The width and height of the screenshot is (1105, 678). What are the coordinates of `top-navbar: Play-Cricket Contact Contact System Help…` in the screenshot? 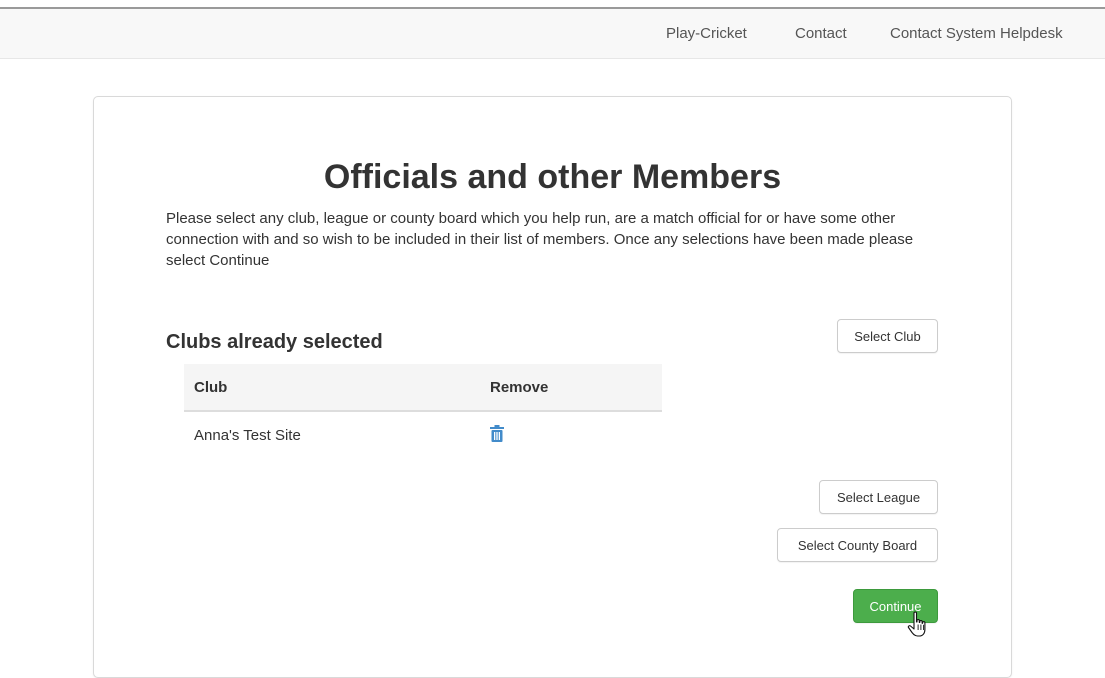 It's located at (552, 34).